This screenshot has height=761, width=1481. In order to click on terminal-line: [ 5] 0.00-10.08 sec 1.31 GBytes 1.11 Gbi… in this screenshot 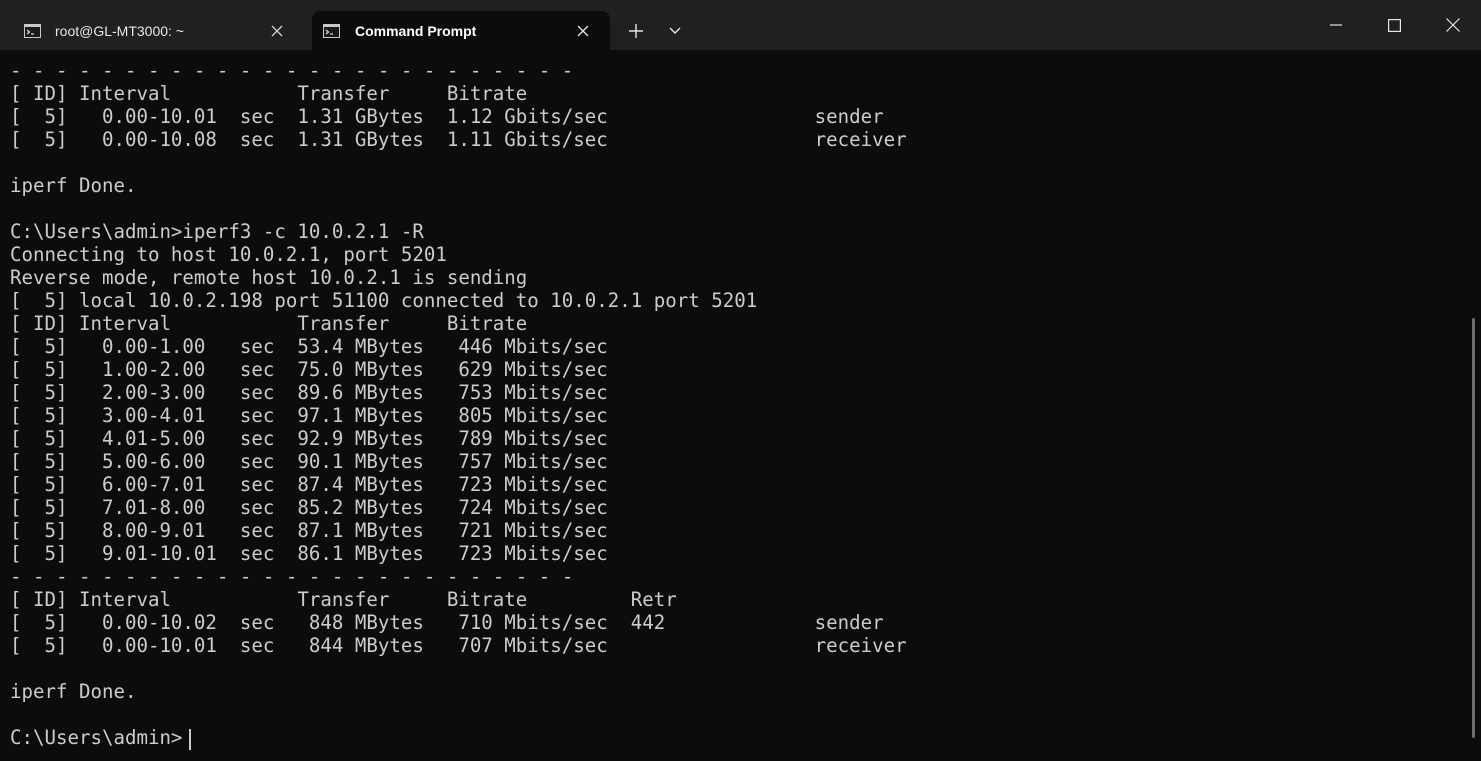, I will do `click(458, 139)`.